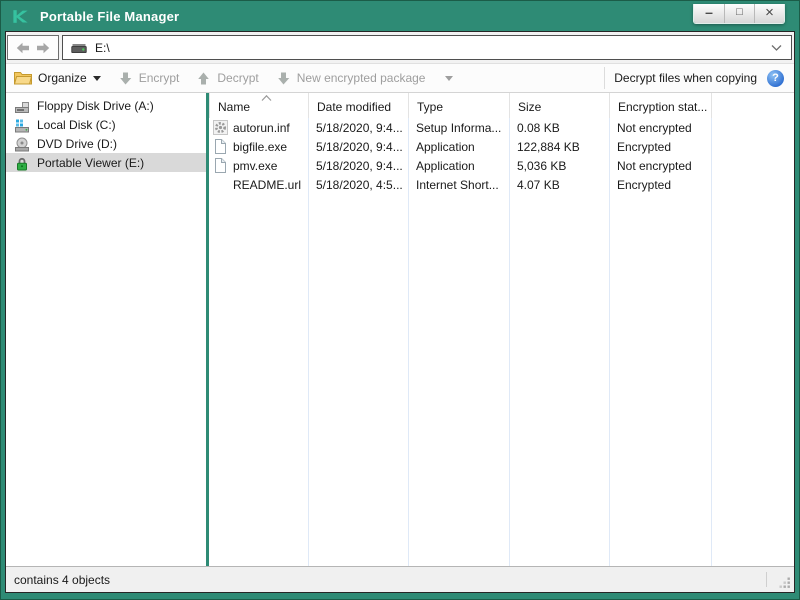  What do you see at coordinates (238, 78) in the screenshot?
I see `decrypt-label: Decrypt` at bounding box center [238, 78].